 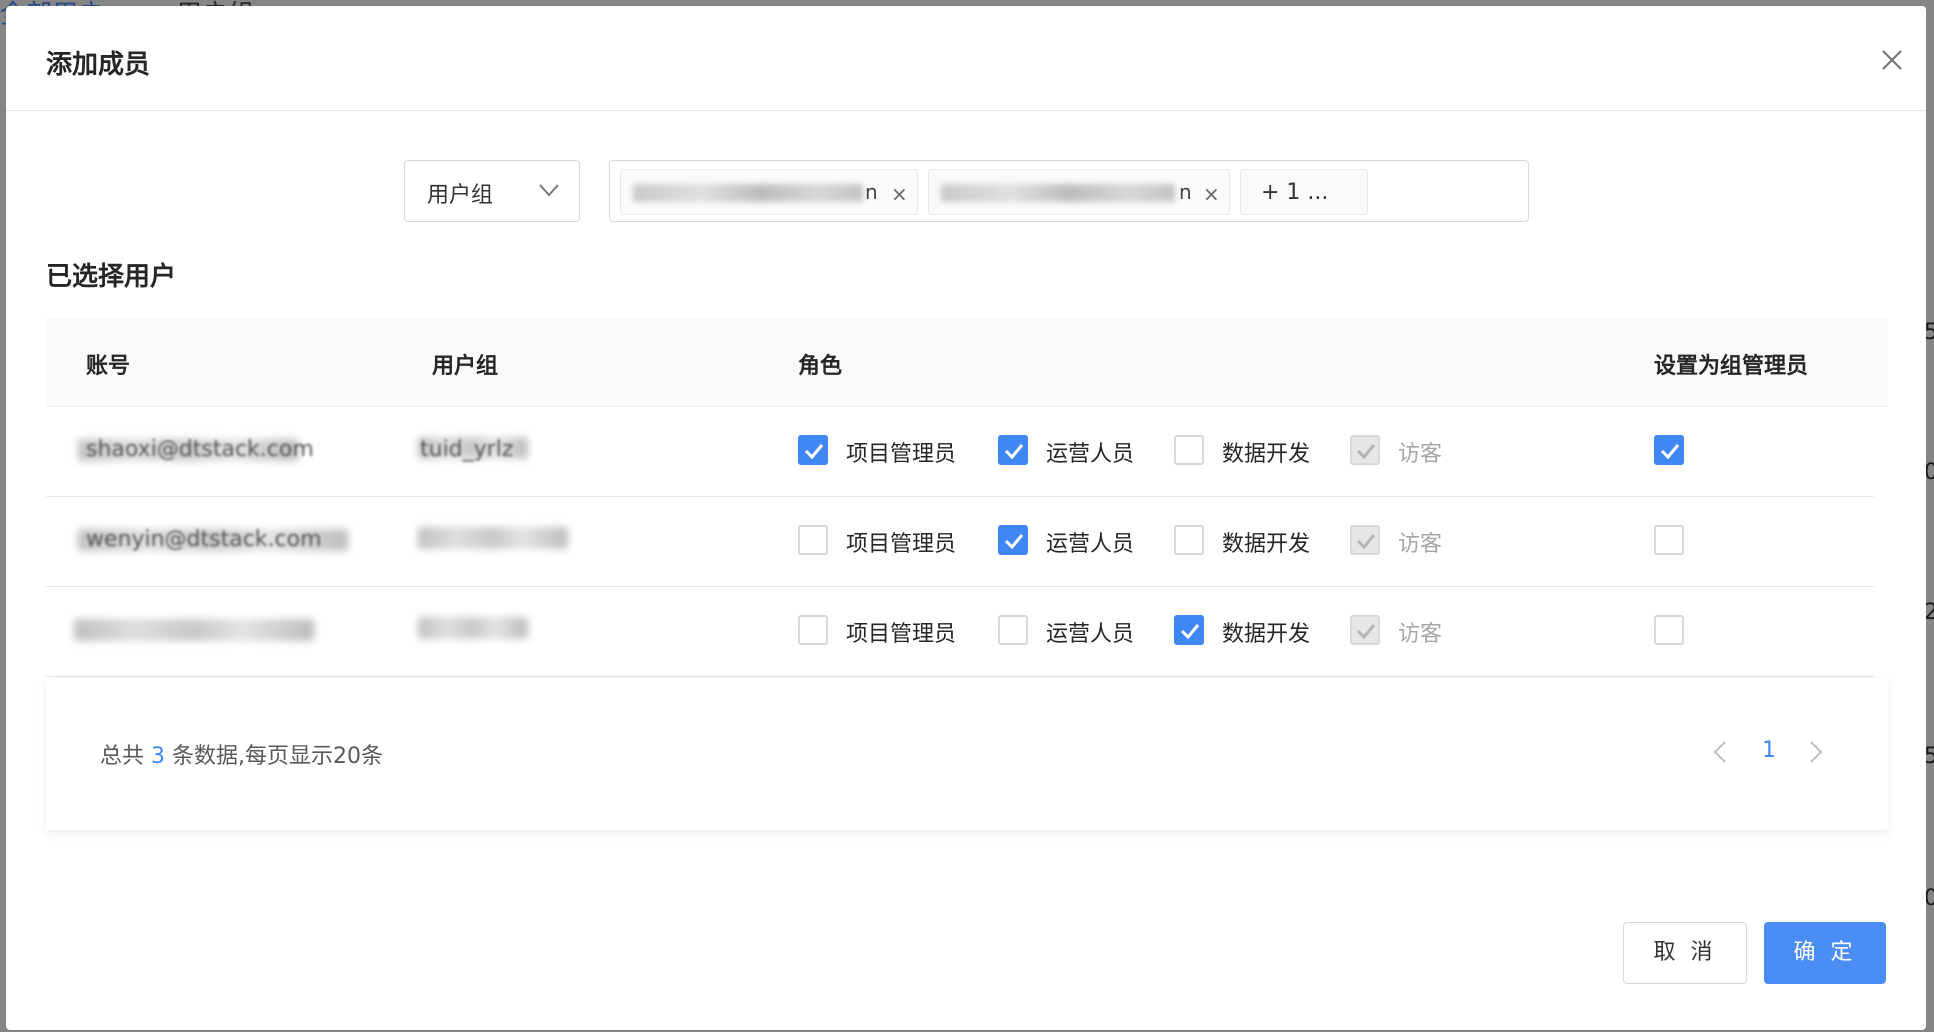 What do you see at coordinates (98, 65) in the screenshot?
I see `dialog-title: 添加成员` at bounding box center [98, 65].